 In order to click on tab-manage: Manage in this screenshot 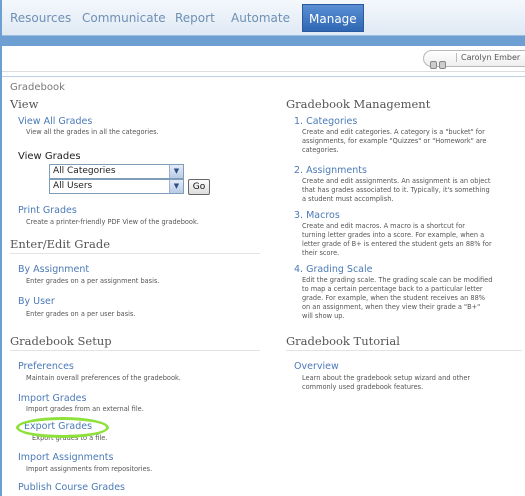, I will do `click(333, 18)`.